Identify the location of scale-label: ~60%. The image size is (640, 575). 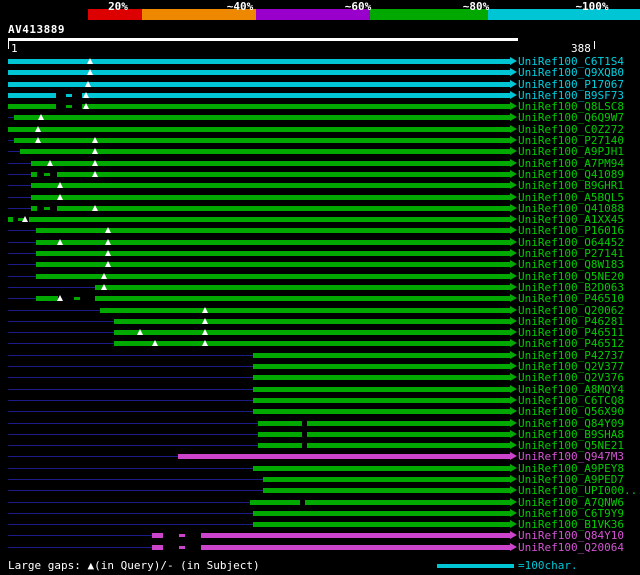
(358, 6).